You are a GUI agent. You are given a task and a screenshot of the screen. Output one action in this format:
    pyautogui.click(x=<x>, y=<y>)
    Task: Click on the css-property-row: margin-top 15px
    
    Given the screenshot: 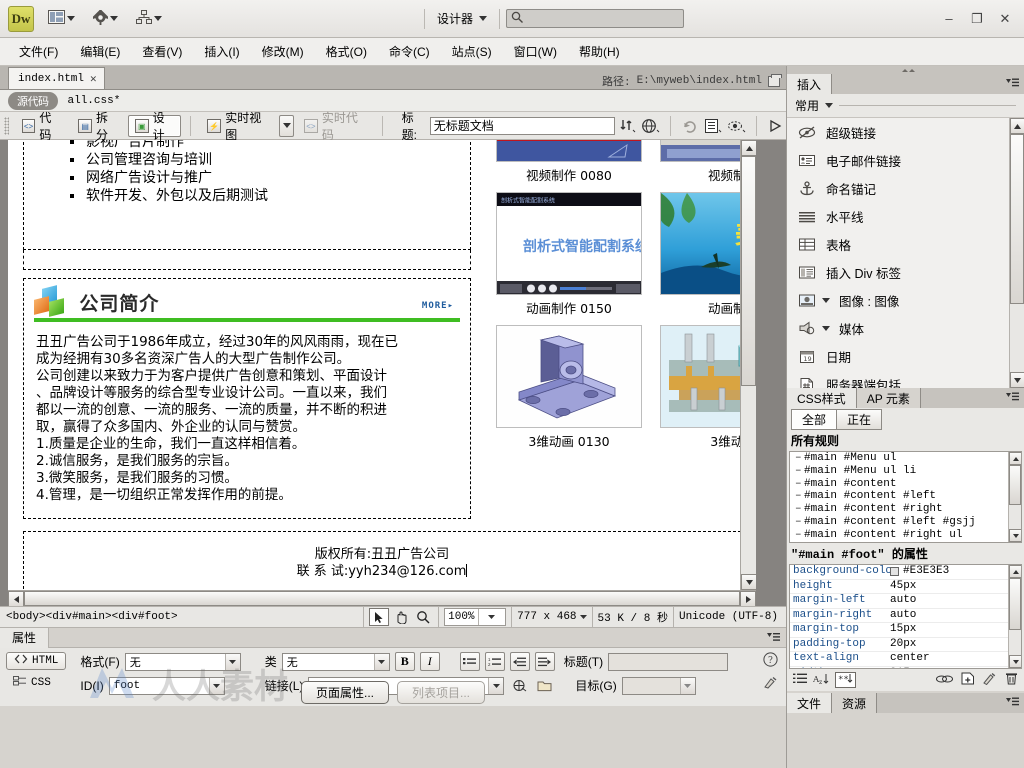 What is the action you would take?
    pyautogui.click(x=905, y=630)
    